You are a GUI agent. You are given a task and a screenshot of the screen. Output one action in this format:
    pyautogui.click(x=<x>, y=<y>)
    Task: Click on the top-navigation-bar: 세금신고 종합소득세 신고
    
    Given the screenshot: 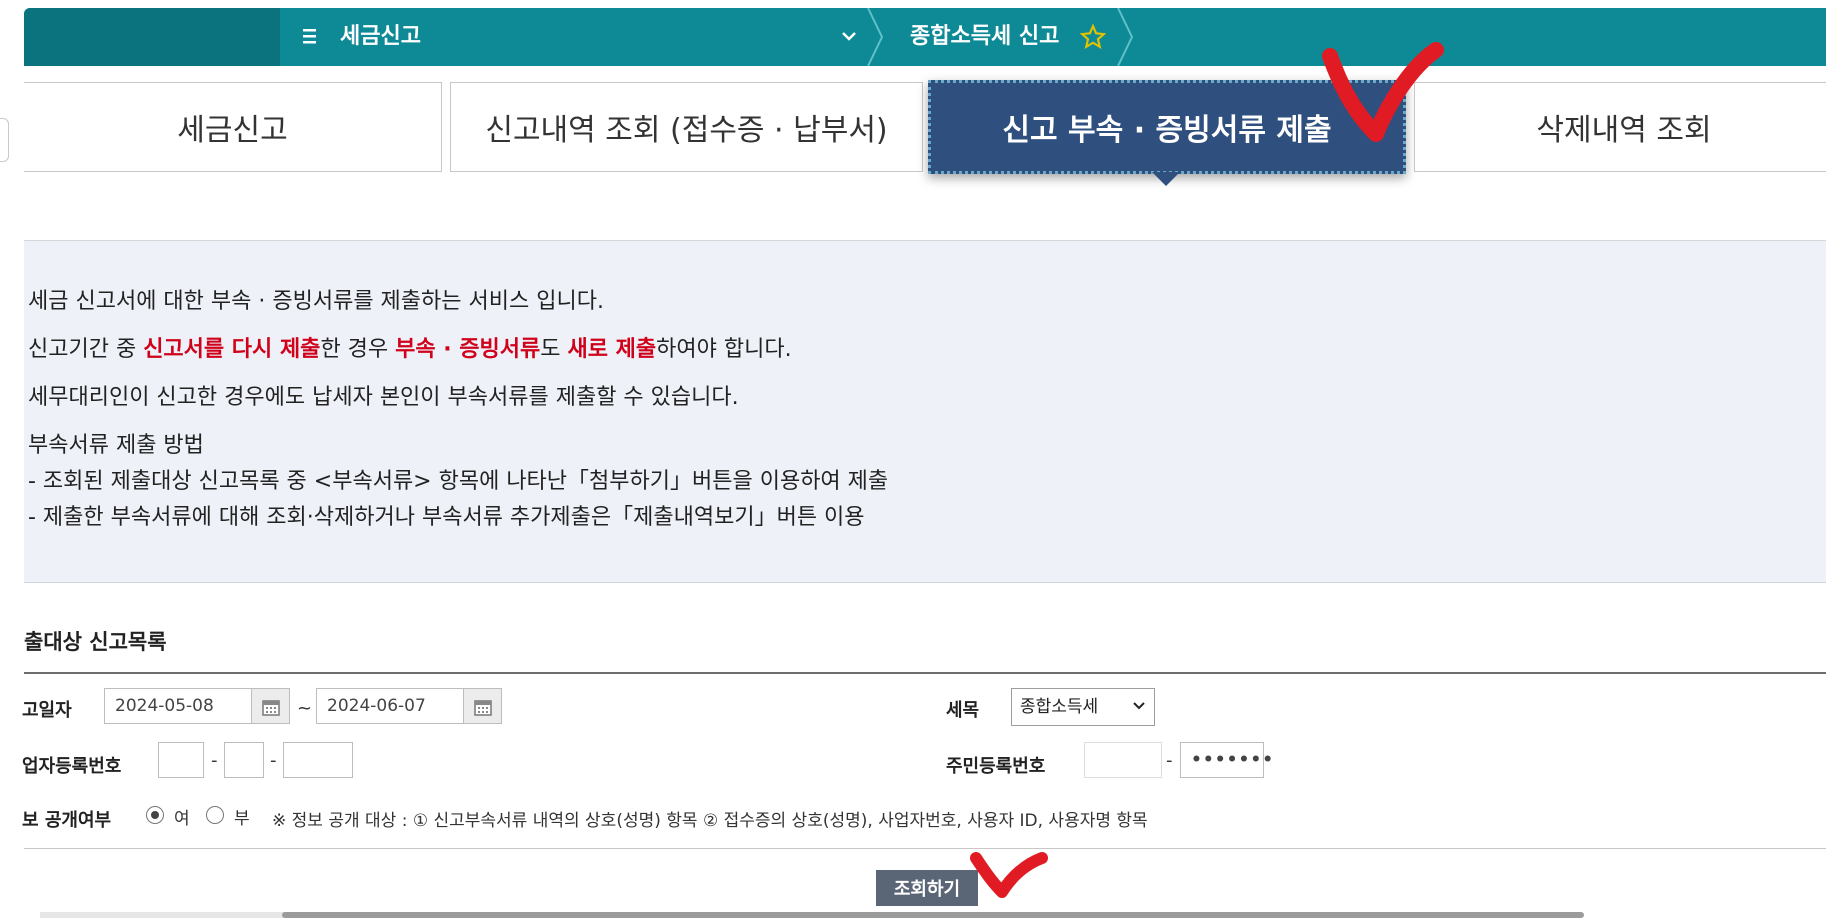 What is the action you would take?
    pyautogui.click(x=925, y=37)
    